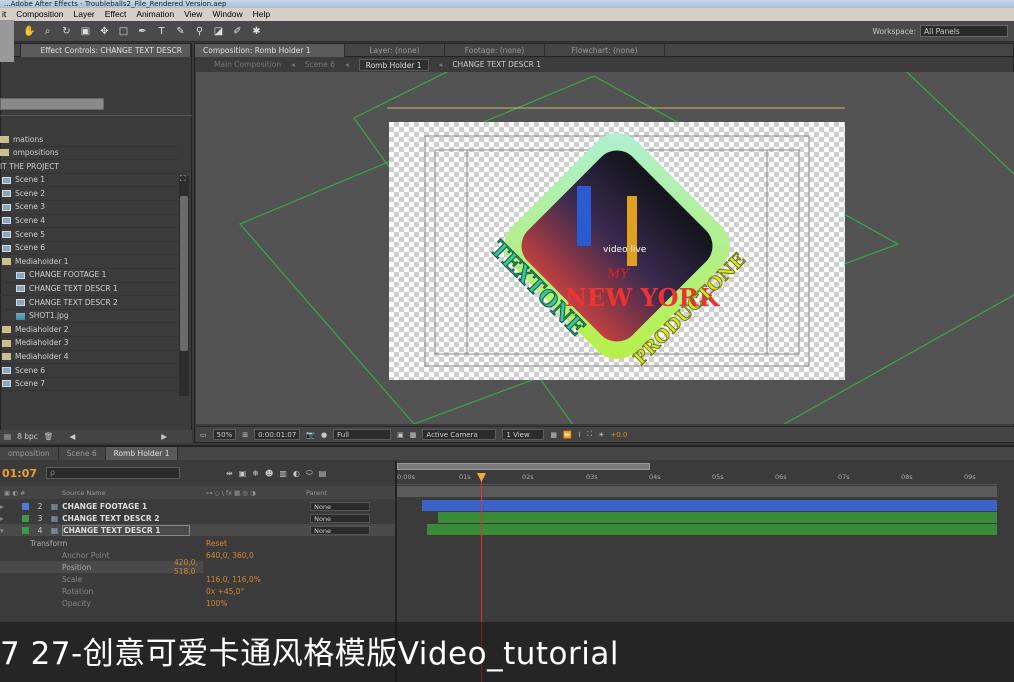 The height and width of the screenshot is (682, 1014). What do you see at coordinates (89, 358) in the screenshot?
I see `project-item: Mediaholder 4` at bounding box center [89, 358].